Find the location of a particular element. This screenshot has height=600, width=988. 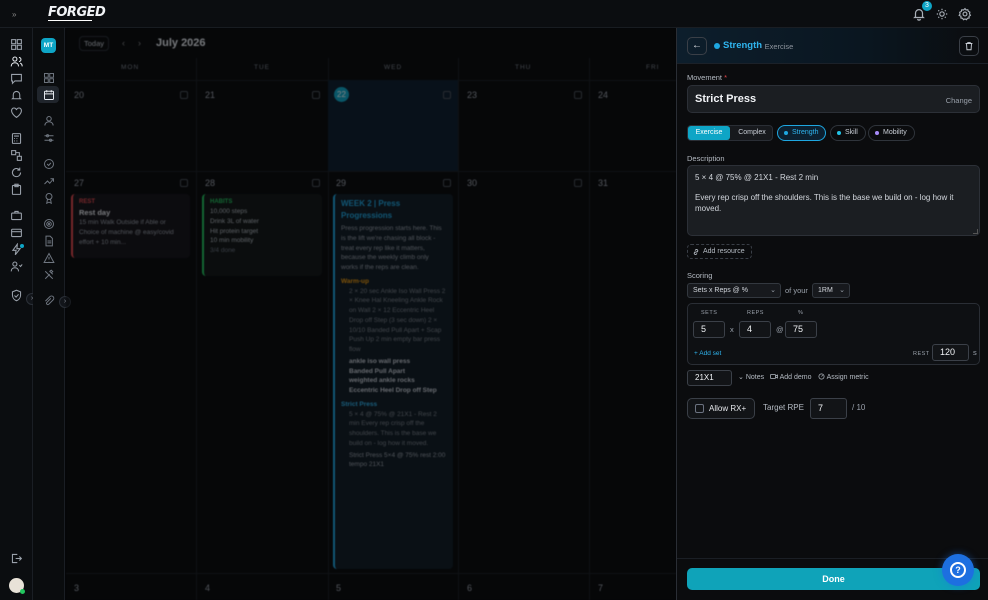

sets-input: 5 is located at coordinates (709, 329).